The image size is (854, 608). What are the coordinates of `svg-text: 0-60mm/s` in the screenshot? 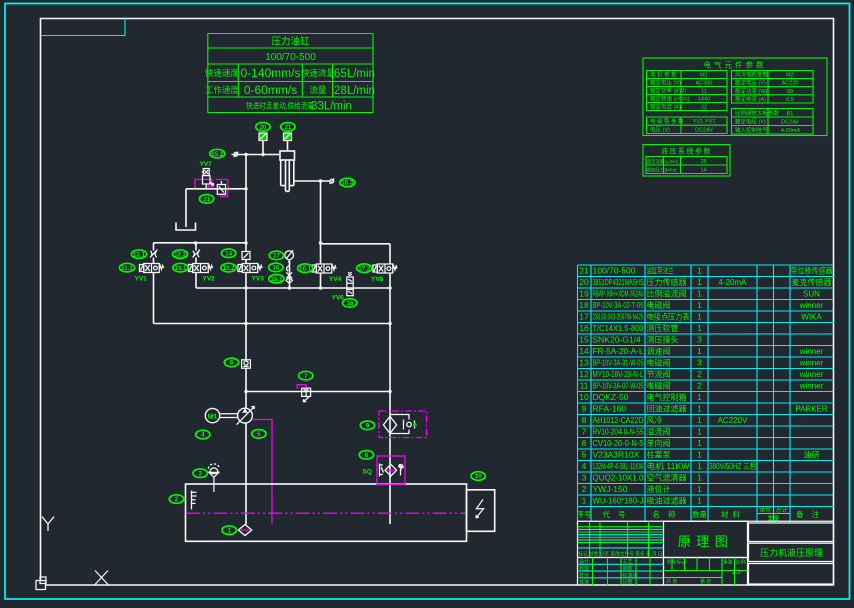 It's located at (270, 90).